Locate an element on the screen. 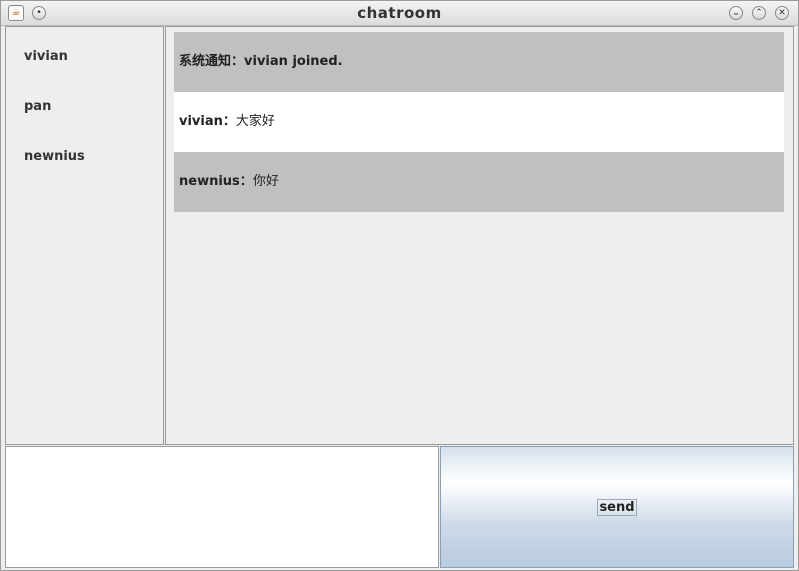 Image resolution: width=799 pixels, height=571 pixels. user-item-newnius: newnius is located at coordinates (54, 156).